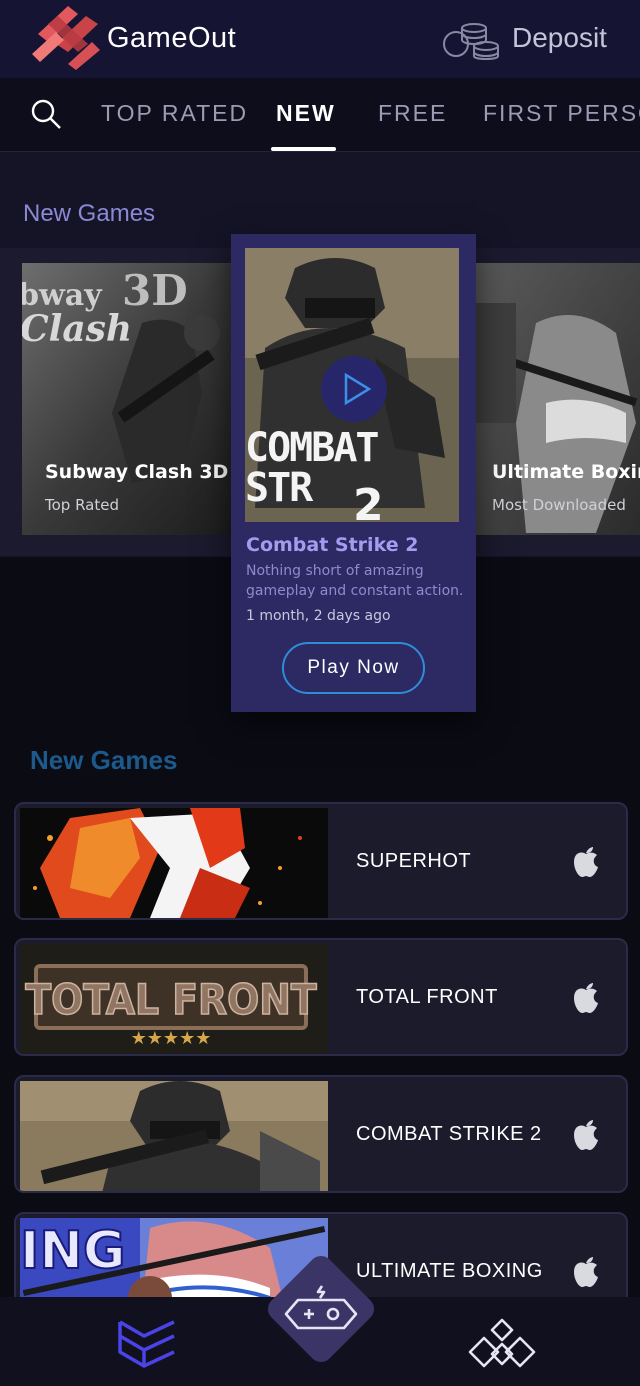  What do you see at coordinates (171, 999) in the screenshot?
I see `art-text: TOTAL FRONT` at bounding box center [171, 999].